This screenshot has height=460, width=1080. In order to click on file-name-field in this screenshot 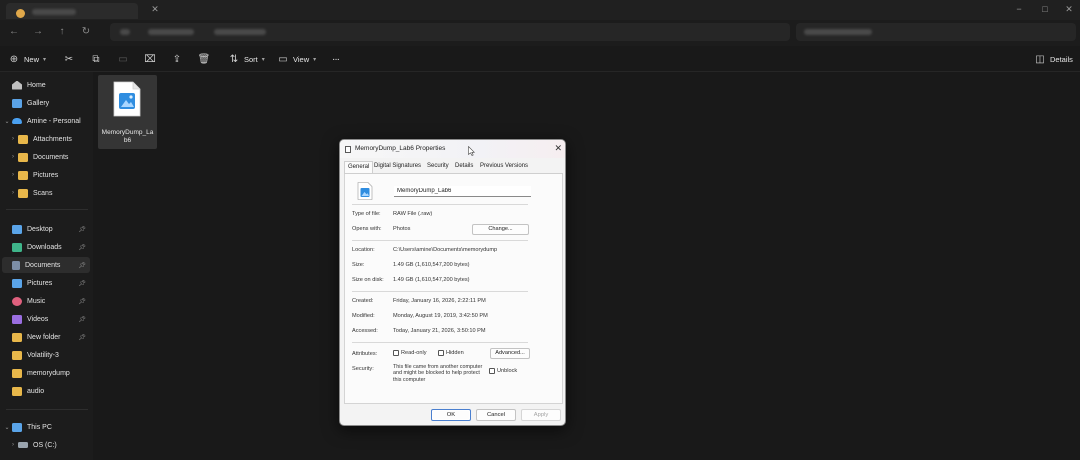, I will do `click(462, 191)`.